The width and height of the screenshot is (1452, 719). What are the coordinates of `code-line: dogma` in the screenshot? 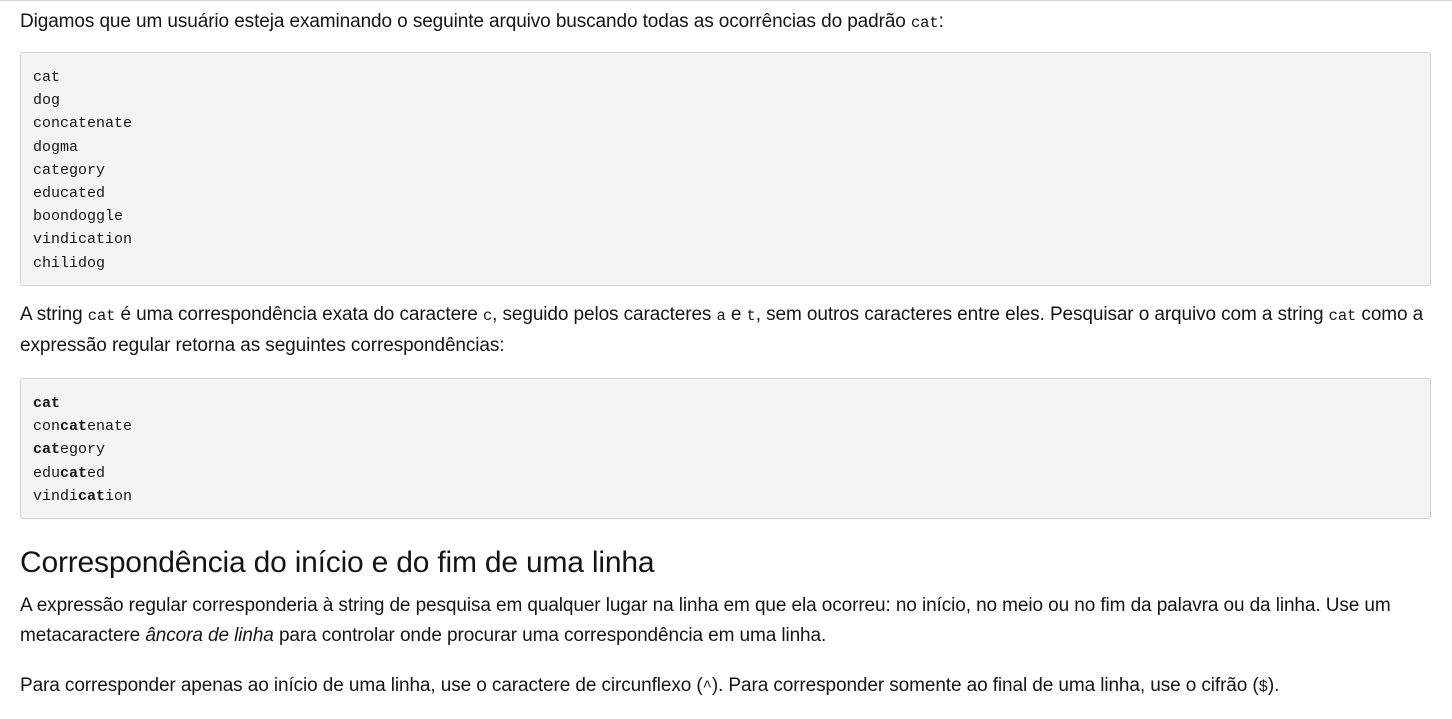 It's located at (56, 147).